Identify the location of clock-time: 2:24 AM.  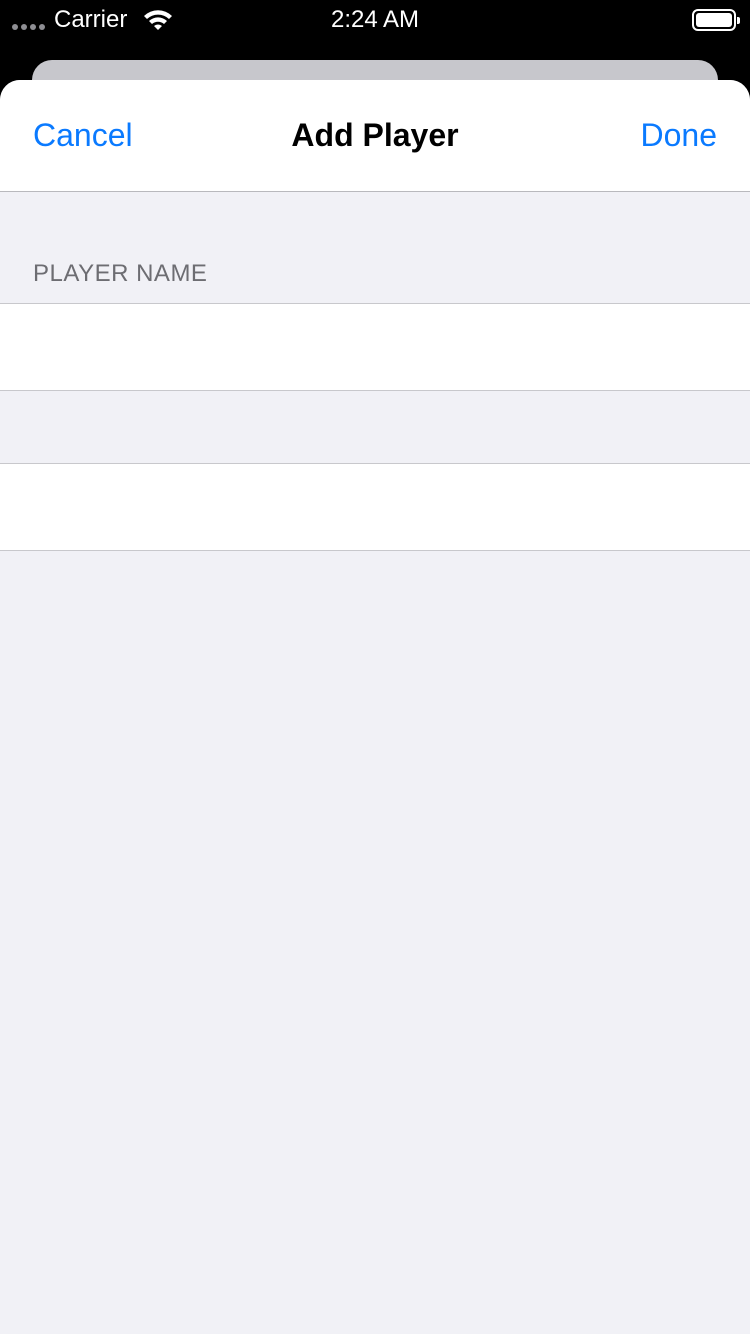
(375, 19).